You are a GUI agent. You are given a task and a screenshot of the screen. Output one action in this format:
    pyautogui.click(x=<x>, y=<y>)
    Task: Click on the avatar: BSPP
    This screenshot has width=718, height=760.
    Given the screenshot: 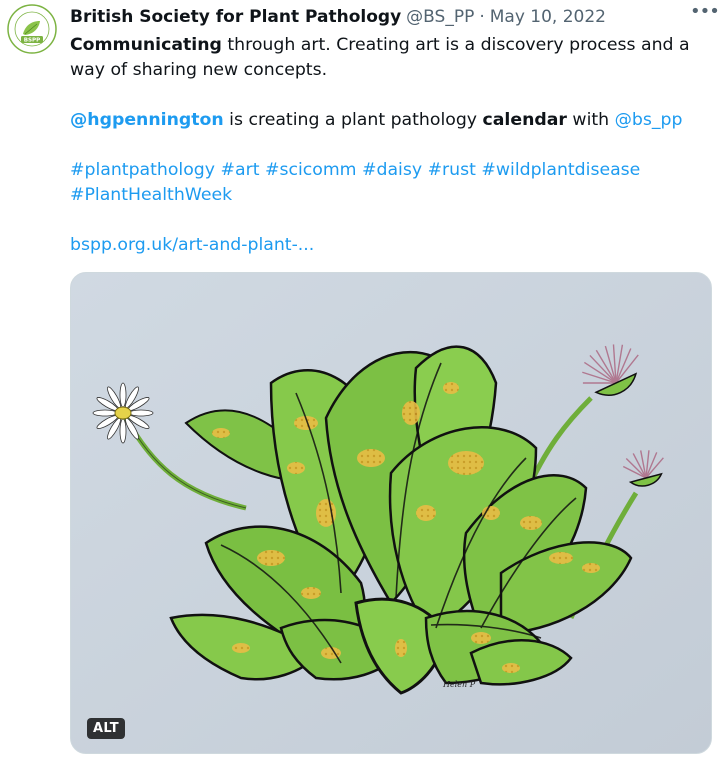 What is the action you would take?
    pyautogui.click(x=32, y=29)
    